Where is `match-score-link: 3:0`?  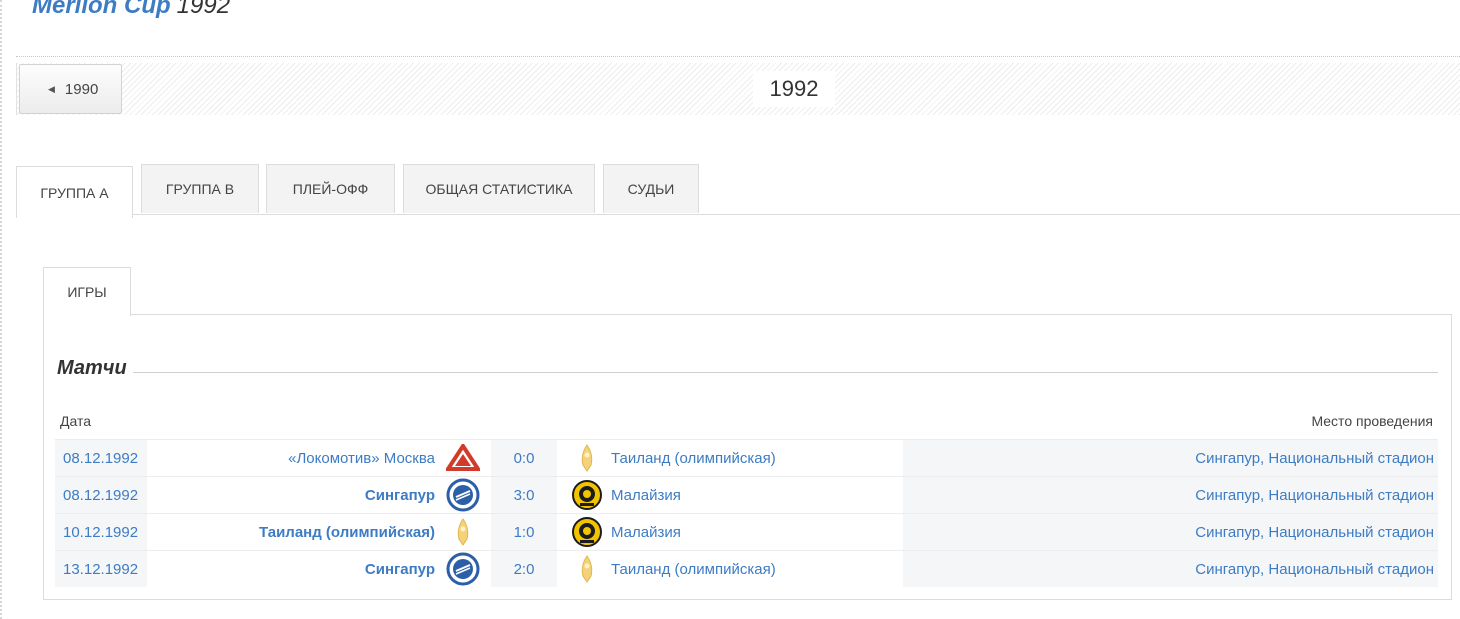 match-score-link: 3:0 is located at coordinates (524, 495).